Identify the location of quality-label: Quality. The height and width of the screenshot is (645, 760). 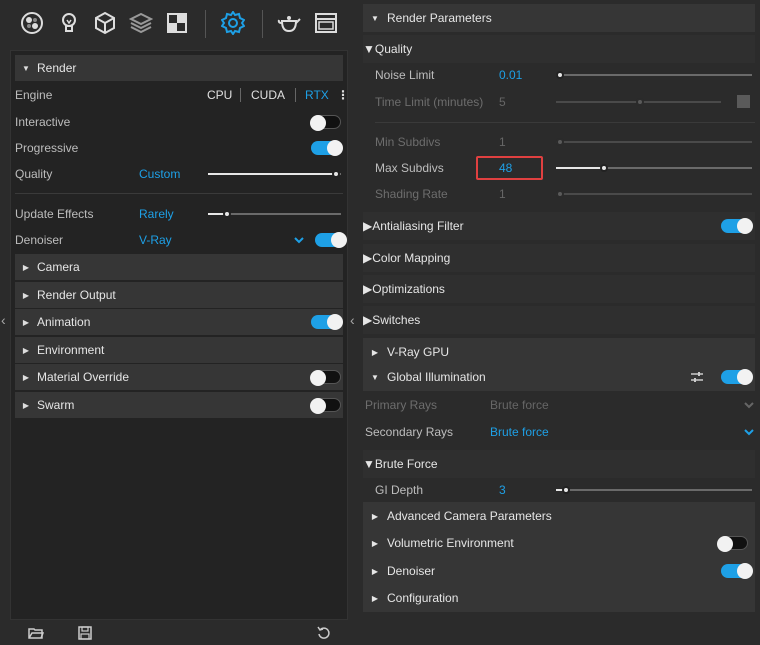
(34, 174).